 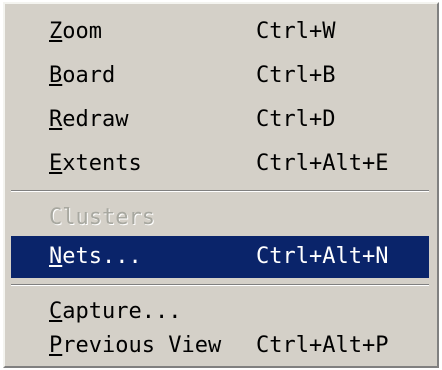 I want to click on menu-item-nets: Nets... Ctrl+Alt+N, so click(x=220, y=257).